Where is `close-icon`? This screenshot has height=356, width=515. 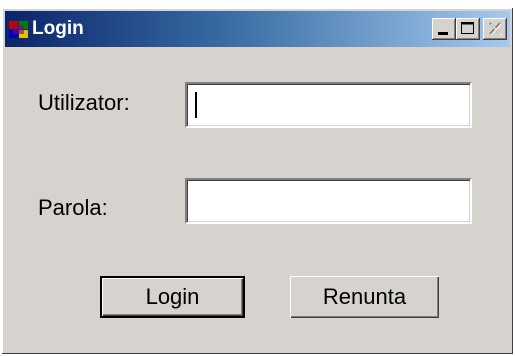 close-icon is located at coordinates (495, 29).